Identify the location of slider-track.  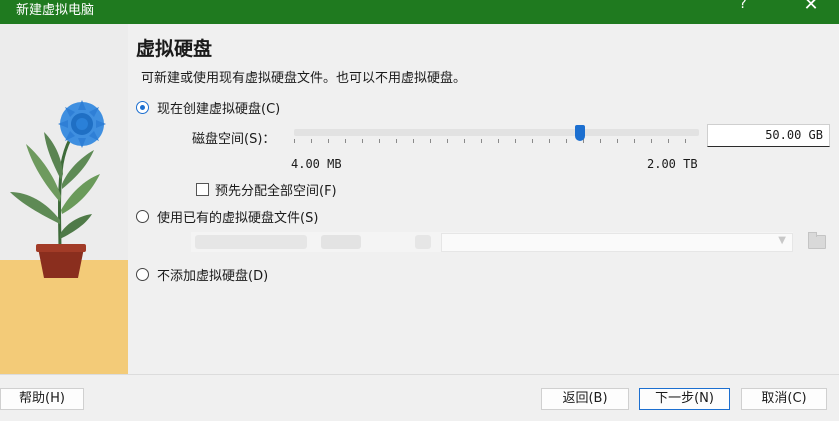
(496, 132).